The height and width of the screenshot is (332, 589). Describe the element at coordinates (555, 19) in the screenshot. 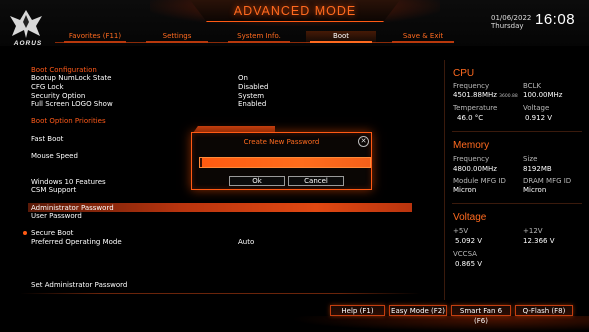

I see `clock: 16:08` at that location.